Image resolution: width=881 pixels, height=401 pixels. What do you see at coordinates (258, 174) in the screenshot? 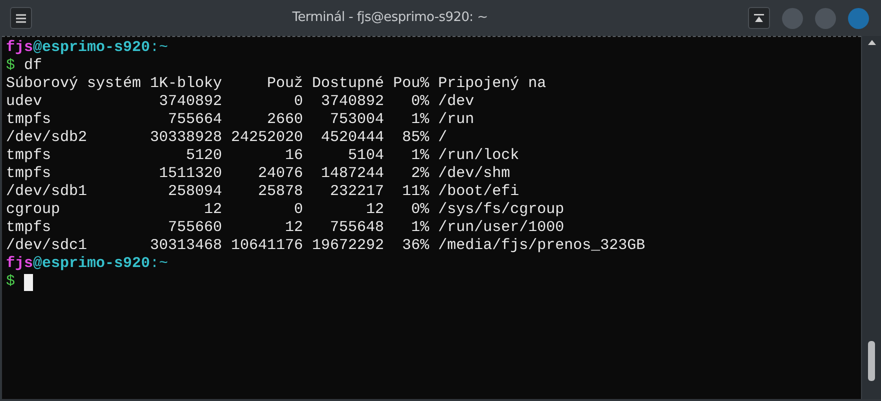
I see `output-line: tmpfs 1511320 24076 1487244 2% /dev/shm` at bounding box center [258, 174].